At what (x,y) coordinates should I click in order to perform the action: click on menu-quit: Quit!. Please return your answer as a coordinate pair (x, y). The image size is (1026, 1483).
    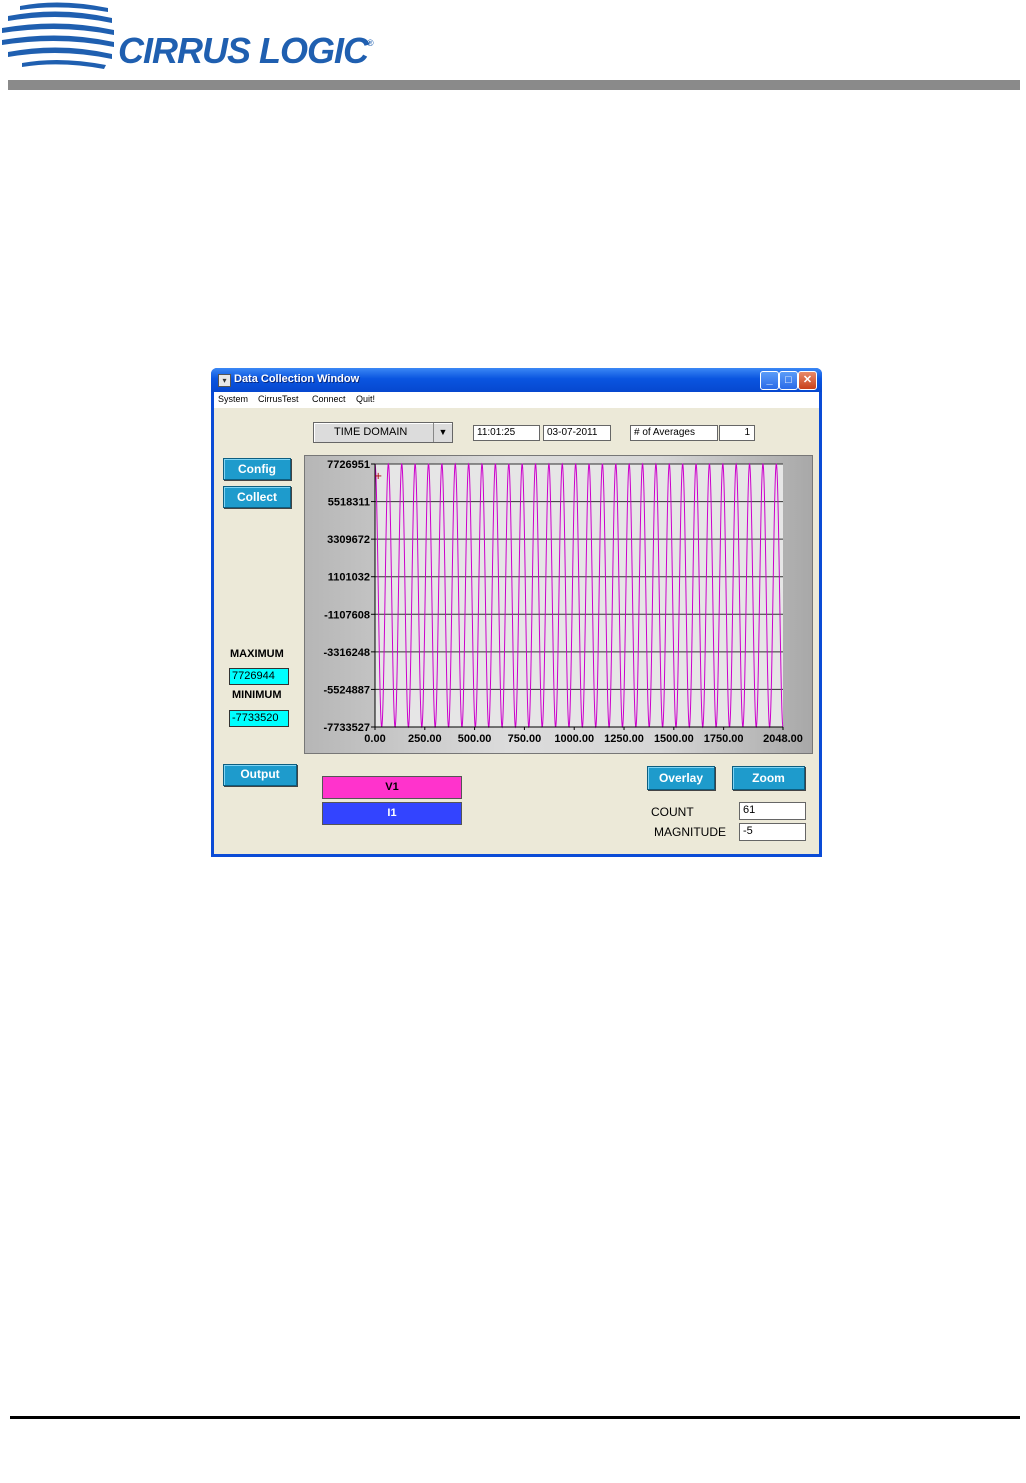
    Looking at the image, I should click on (365, 399).